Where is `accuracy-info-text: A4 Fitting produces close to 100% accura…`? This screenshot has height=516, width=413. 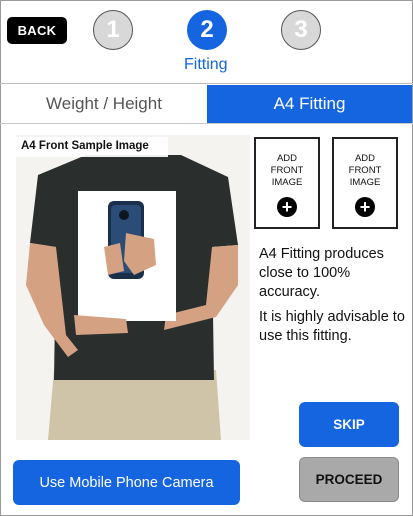 accuracy-info-text: A4 Fitting produces close to 100% accura… is located at coordinates (321, 273).